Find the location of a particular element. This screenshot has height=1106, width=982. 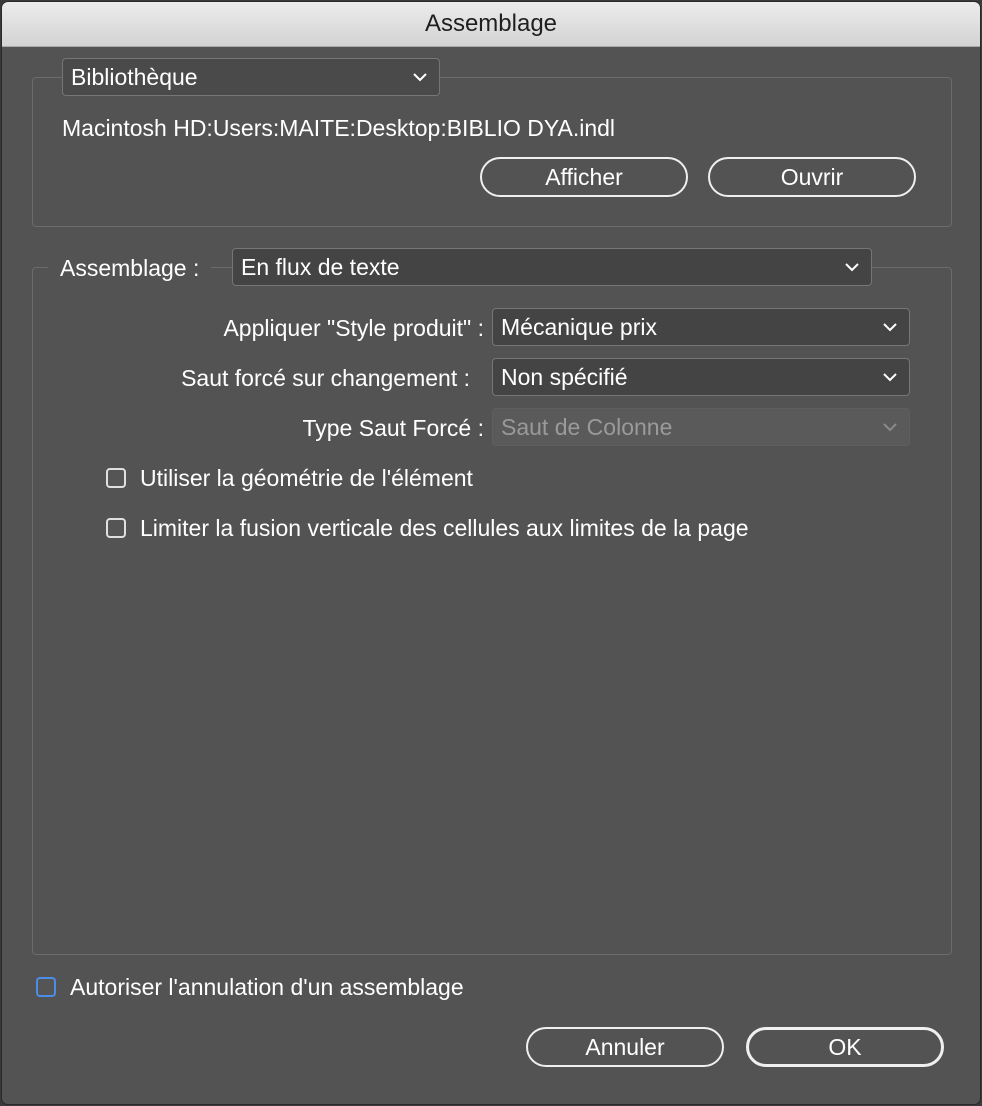

title-bar: Assemblage is located at coordinates (491, 24).